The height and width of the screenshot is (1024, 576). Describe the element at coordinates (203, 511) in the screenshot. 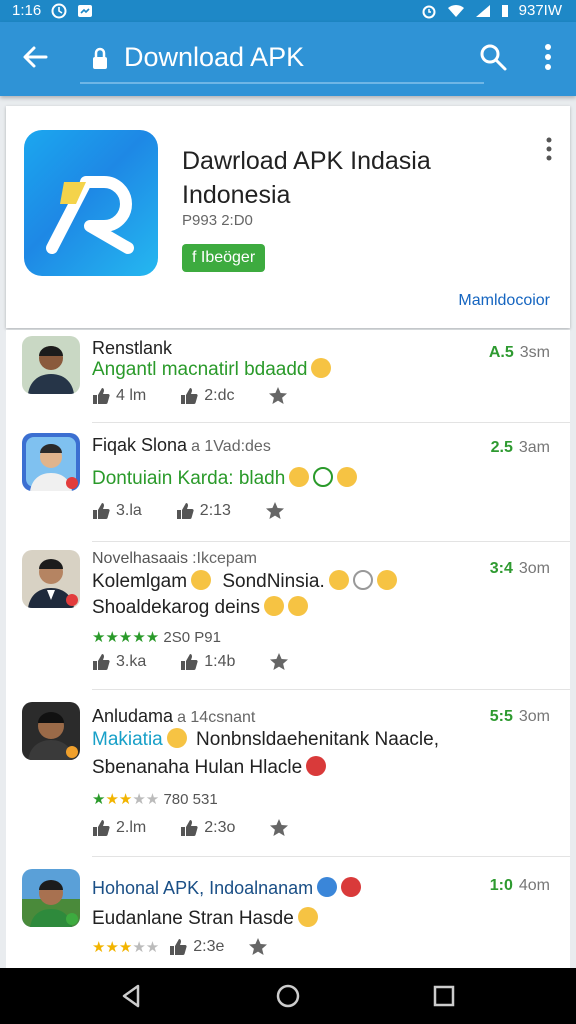

I see `share-button: 2:13` at that location.